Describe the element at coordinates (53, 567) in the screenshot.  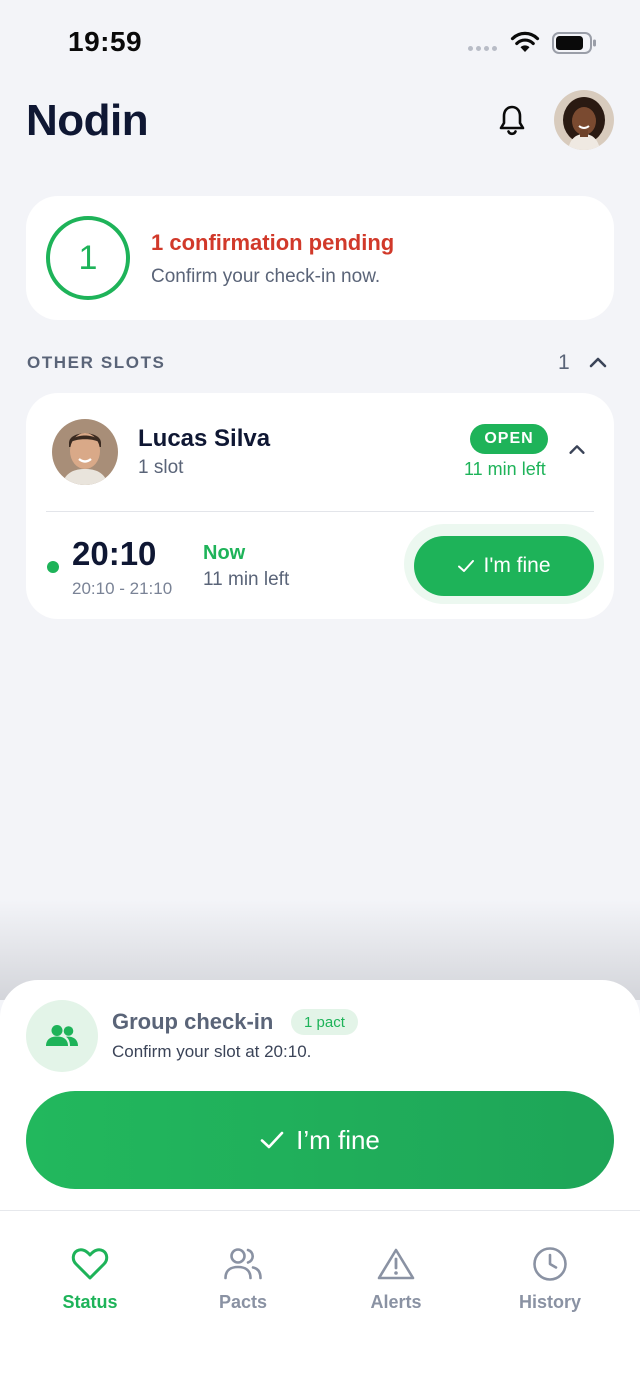
I see `live-indicator` at that location.